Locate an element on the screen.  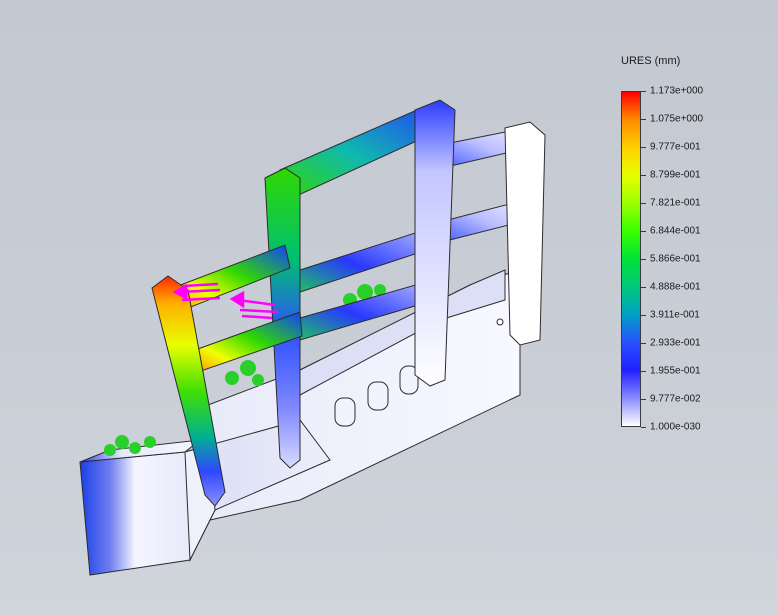
legend-tick-label: 4.888e-001 is located at coordinates (675, 287).